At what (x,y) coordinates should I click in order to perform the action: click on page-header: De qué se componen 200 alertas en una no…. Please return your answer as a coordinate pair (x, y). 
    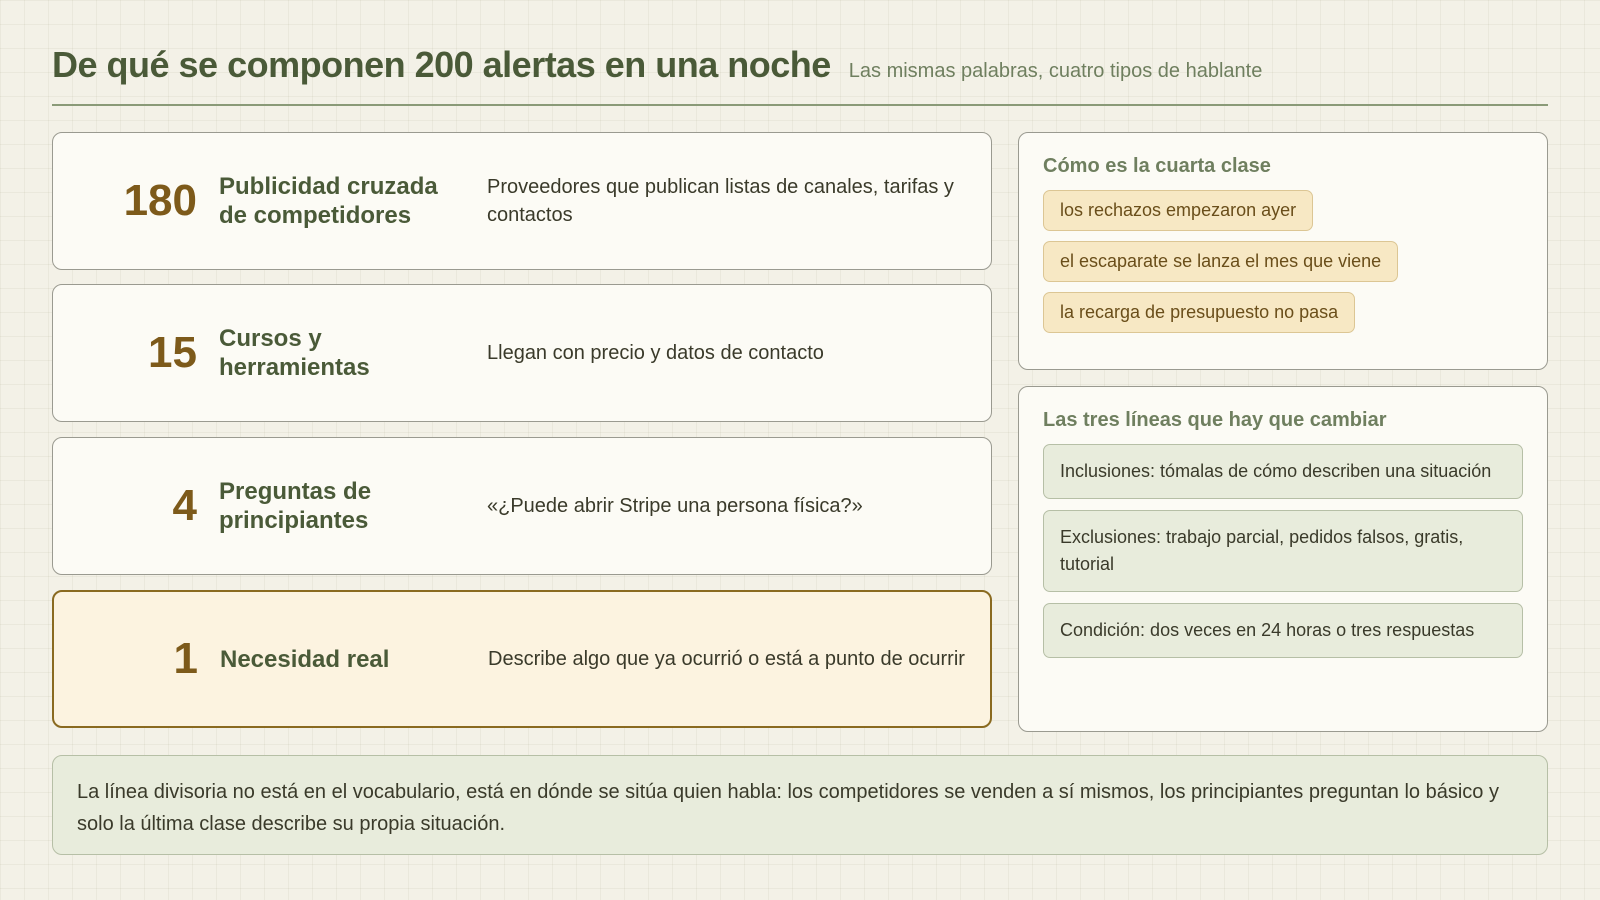
    Looking at the image, I should click on (800, 75).